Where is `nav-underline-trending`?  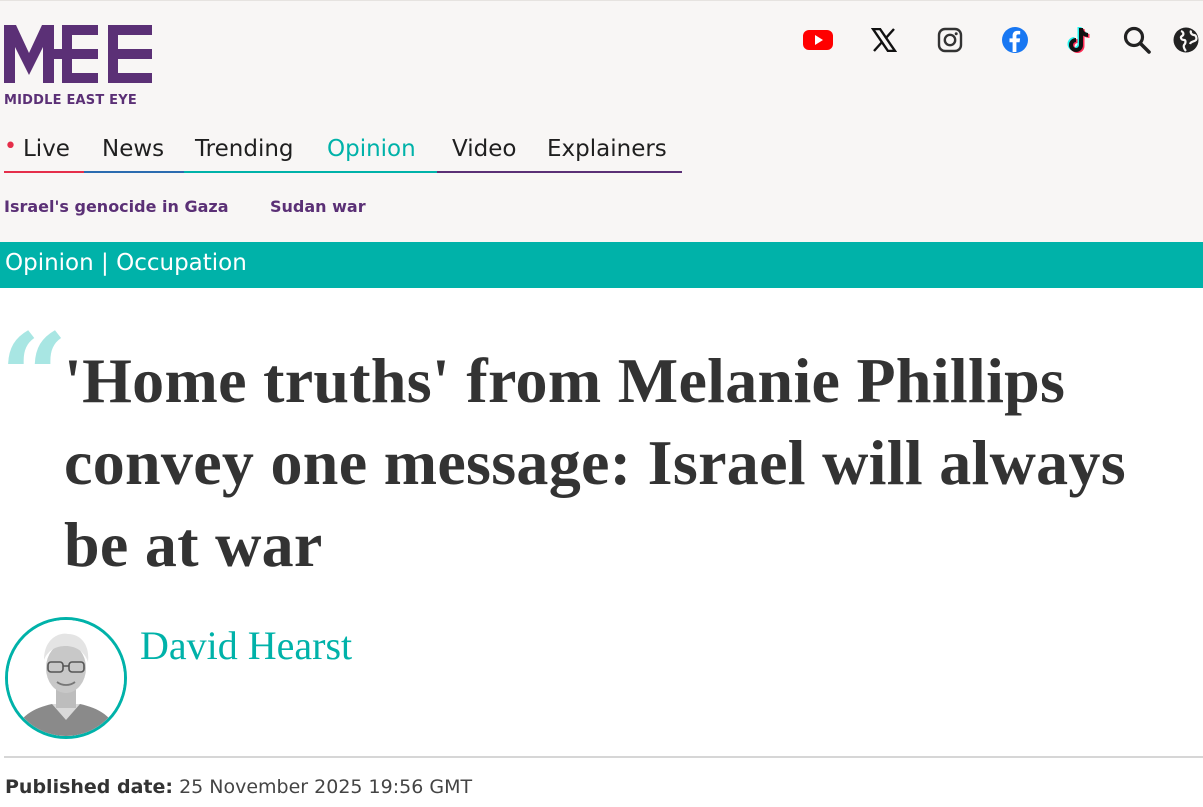
nav-underline-trending is located at coordinates (255, 172).